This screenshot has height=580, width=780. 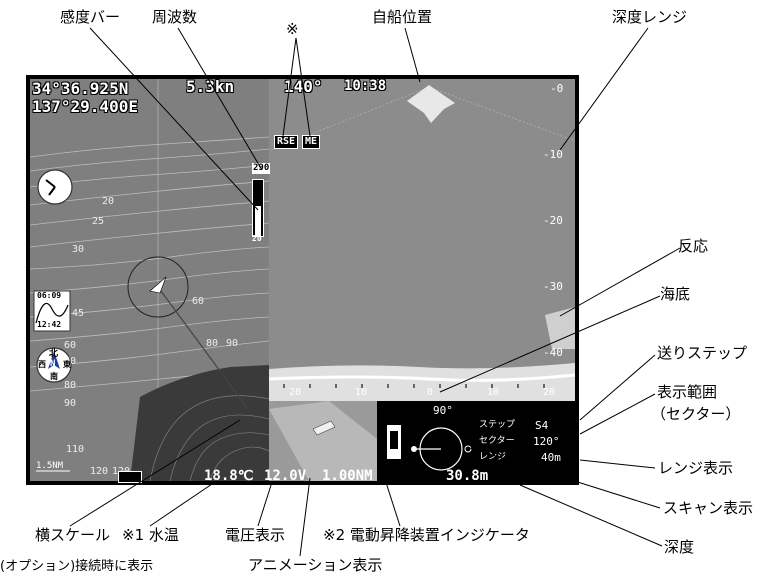 I want to click on lift-indicator-graphic, so click(x=394, y=442).